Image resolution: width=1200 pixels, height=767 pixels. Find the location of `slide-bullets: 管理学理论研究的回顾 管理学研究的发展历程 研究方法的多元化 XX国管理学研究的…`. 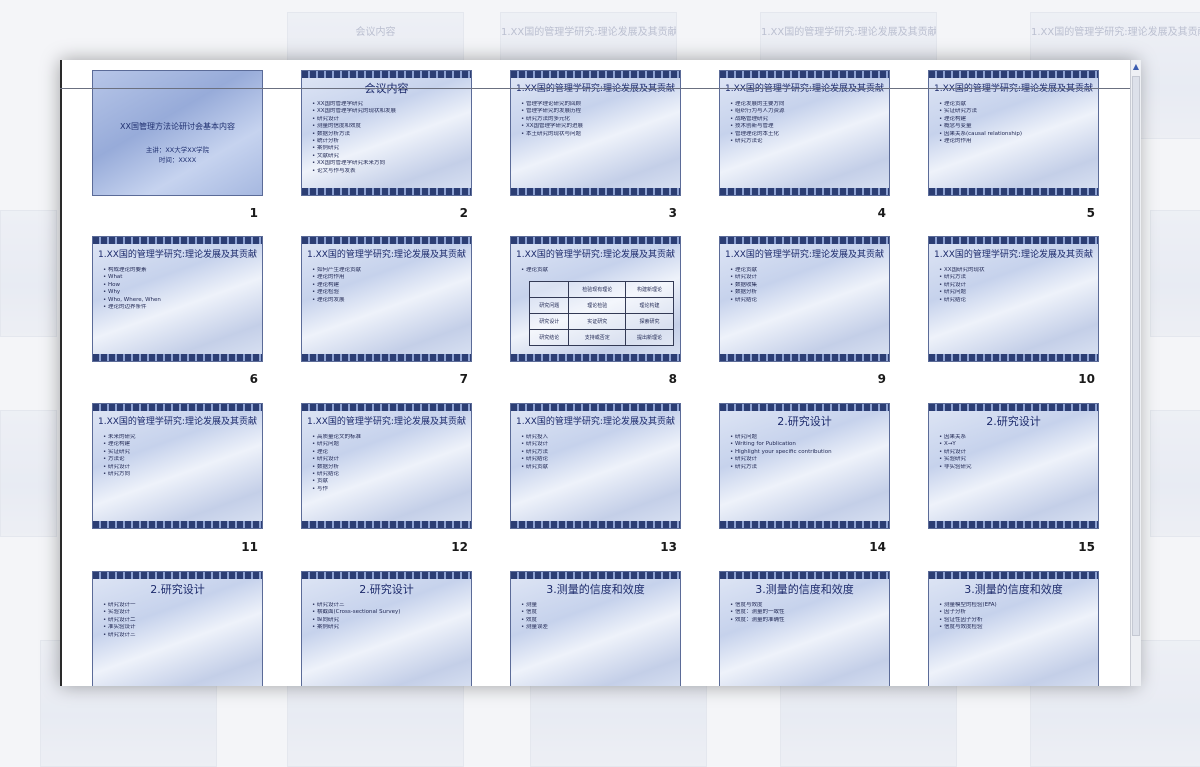

slide-bullets: 管理学理论研究的回顾 管理学研究的发展历程 研究方法的多元化 XX国管理学研究的… is located at coordinates (597, 119).